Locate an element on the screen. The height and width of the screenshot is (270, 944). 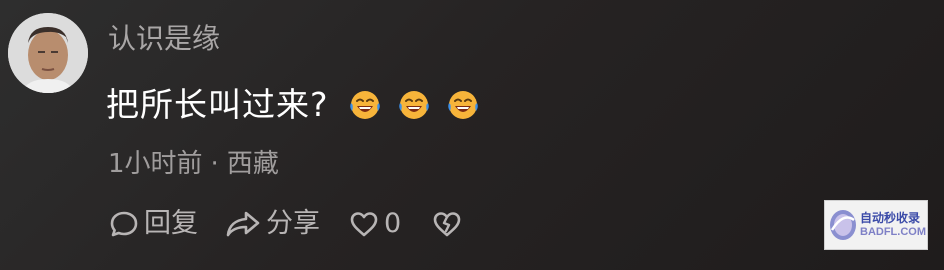
comment-actions: 回复 分享 0 is located at coordinates (285, 224).